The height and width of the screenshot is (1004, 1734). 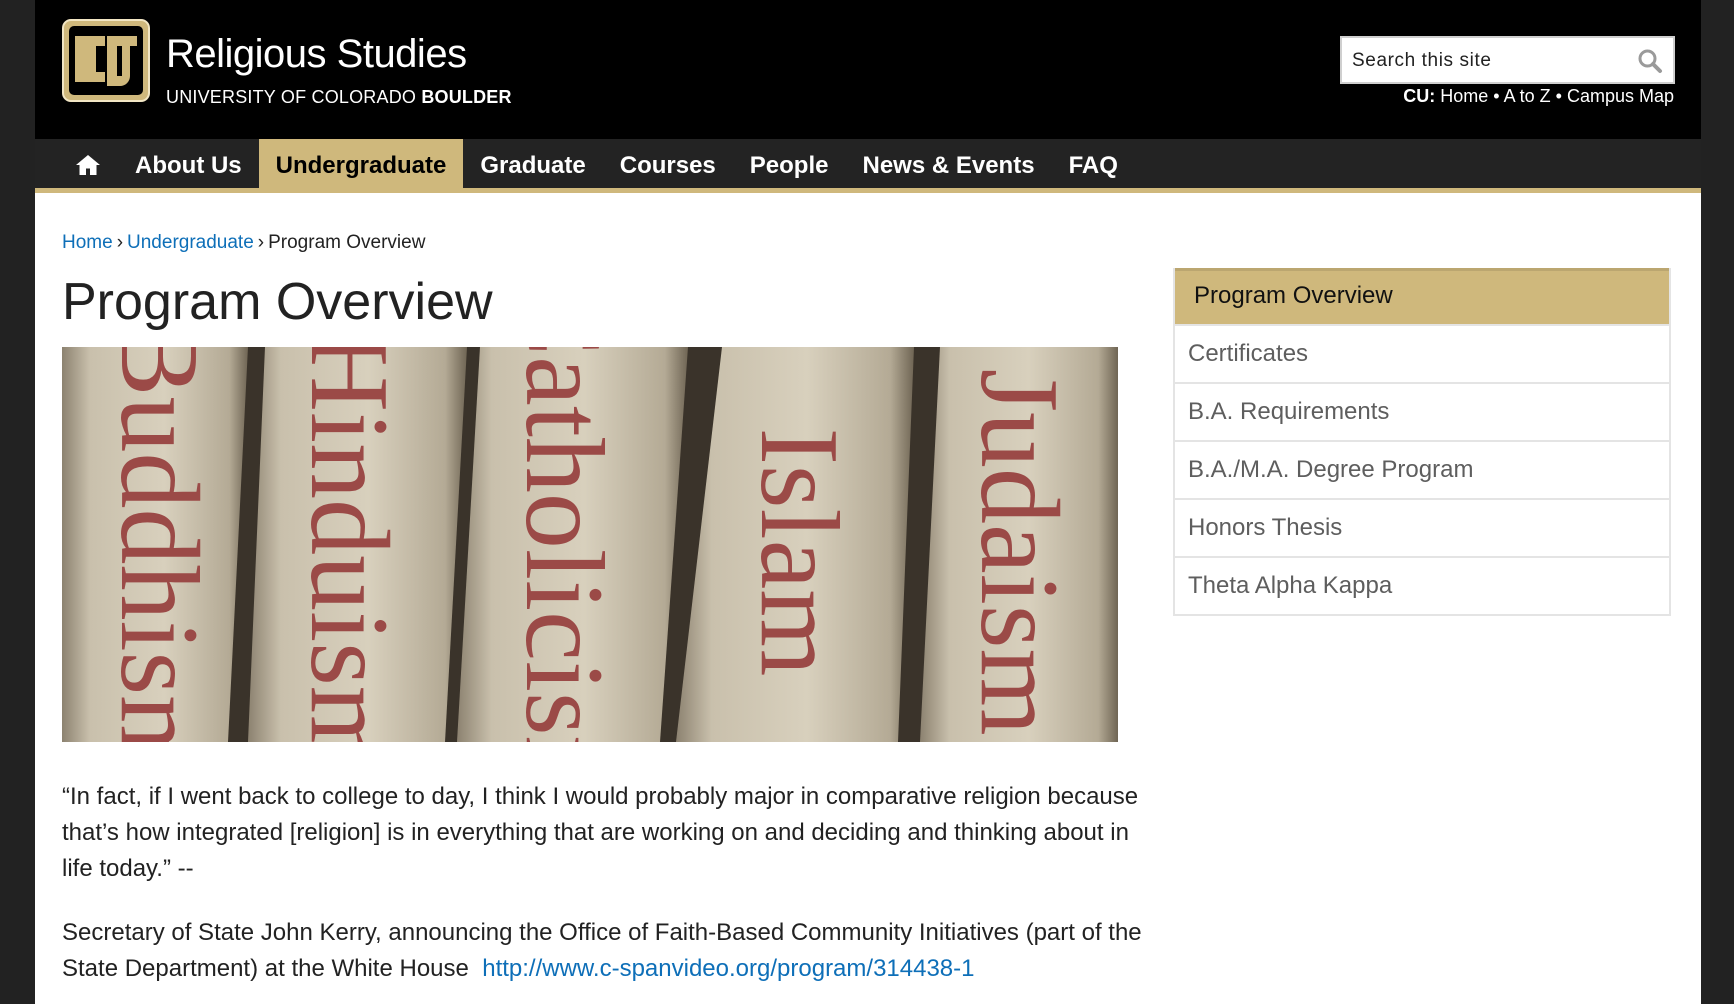 I want to click on page-title: Program Overview, so click(x=277, y=302).